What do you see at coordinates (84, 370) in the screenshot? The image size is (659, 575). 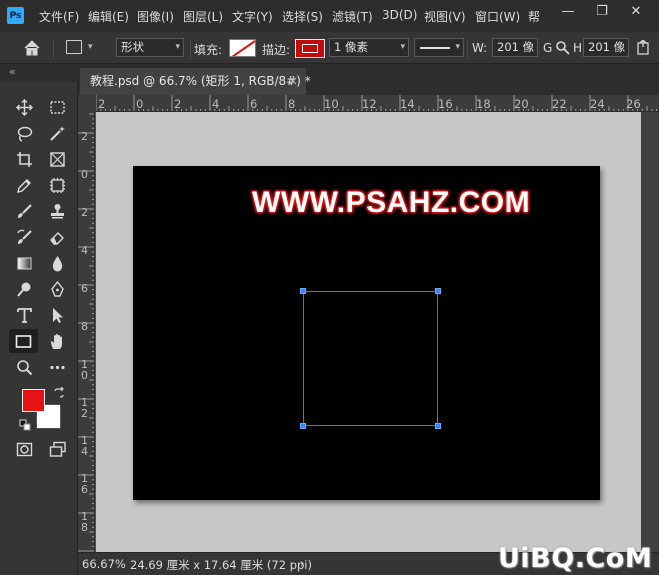 I see `ruler-label: 1 0` at bounding box center [84, 370].